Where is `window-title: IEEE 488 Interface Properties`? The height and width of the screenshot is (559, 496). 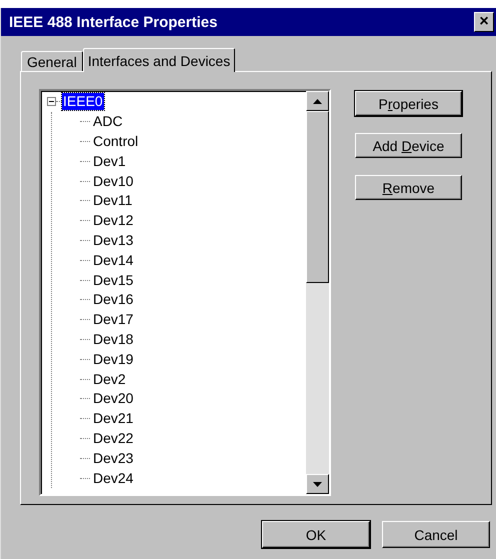
window-title: IEEE 488 Interface Properties is located at coordinates (113, 22).